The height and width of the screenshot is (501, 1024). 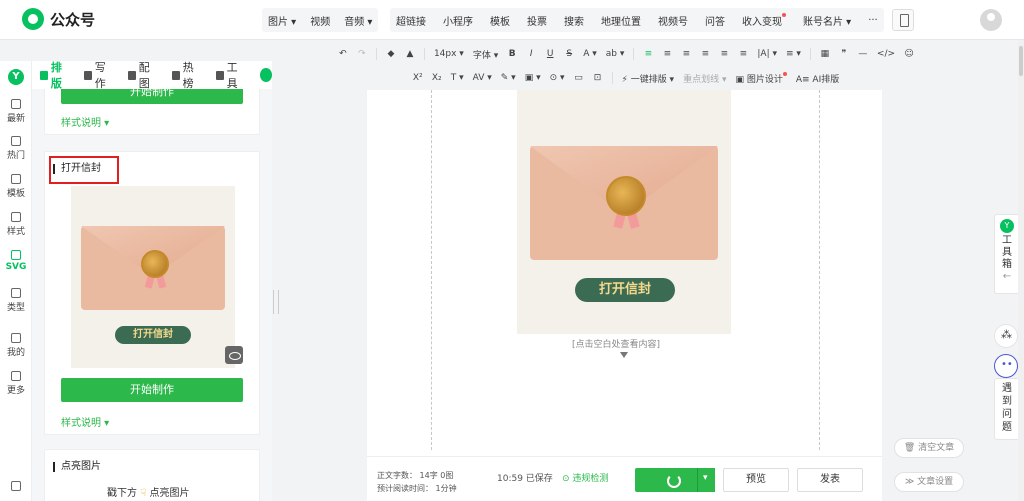 What do you see at coordinates (1007, 254) in the screenshot?
I see `toolbox-button: Y 工 具 箱 ←` at bounding box center [1007, 254].